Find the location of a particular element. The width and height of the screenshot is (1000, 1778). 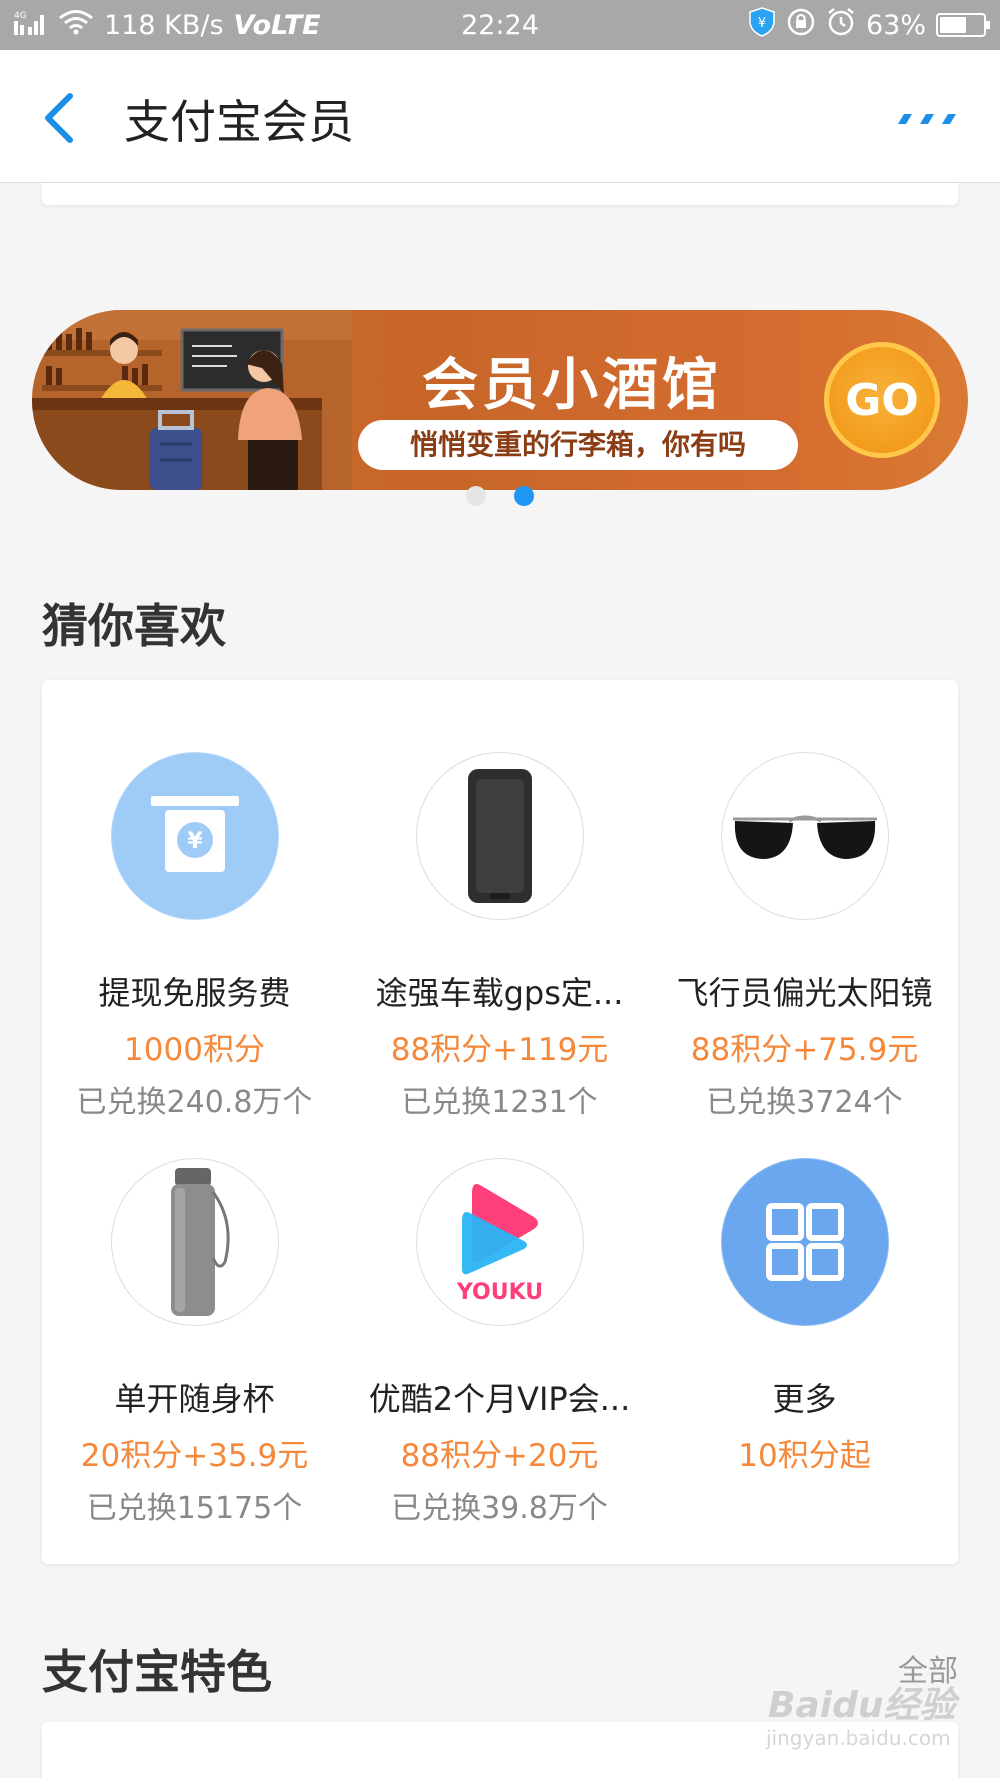

baidu-watermark: Baidu经验 is located at coordinates (862, 1705).